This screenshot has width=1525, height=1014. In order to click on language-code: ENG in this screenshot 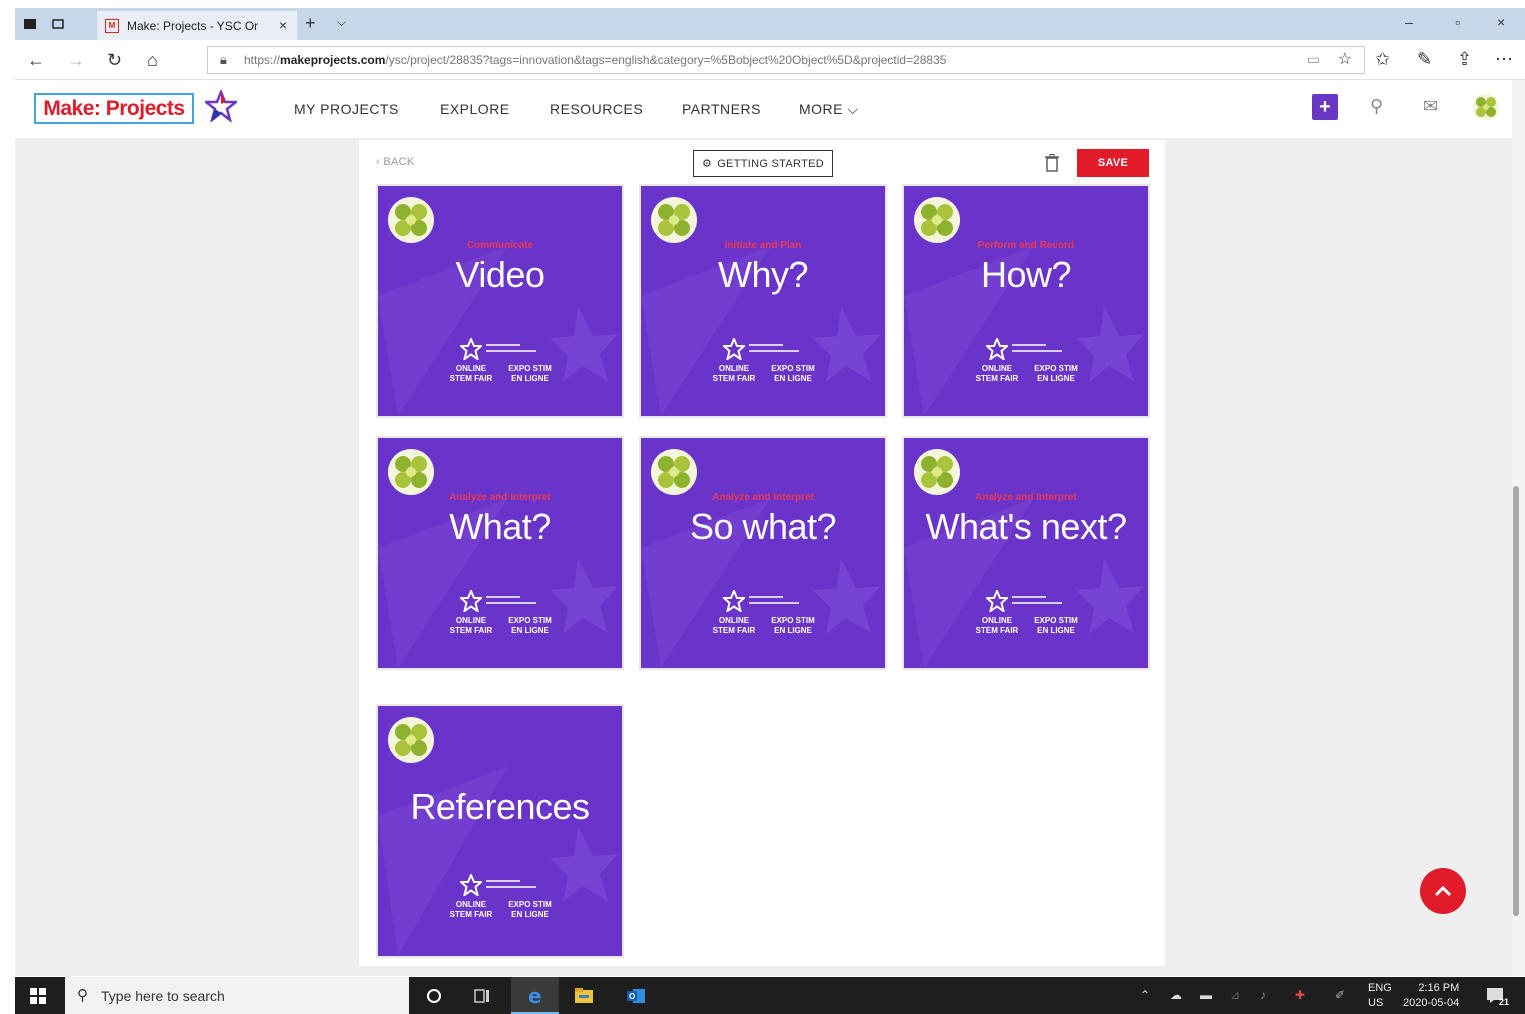, I will do `click(1380, 988)`.